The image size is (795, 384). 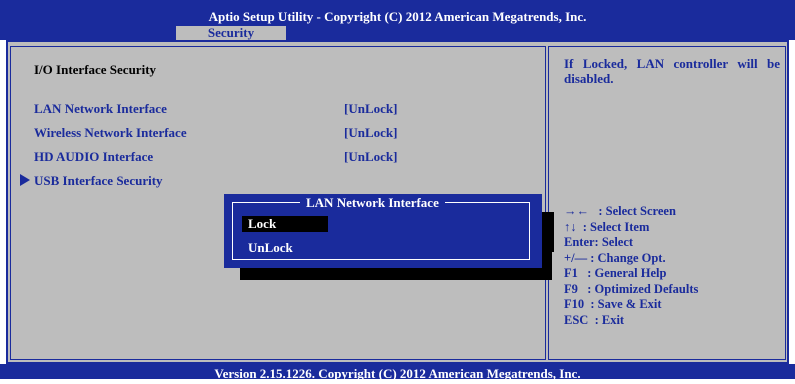 I want to click on page-heading: I/O Interface Security, so click(x=95, y=69).